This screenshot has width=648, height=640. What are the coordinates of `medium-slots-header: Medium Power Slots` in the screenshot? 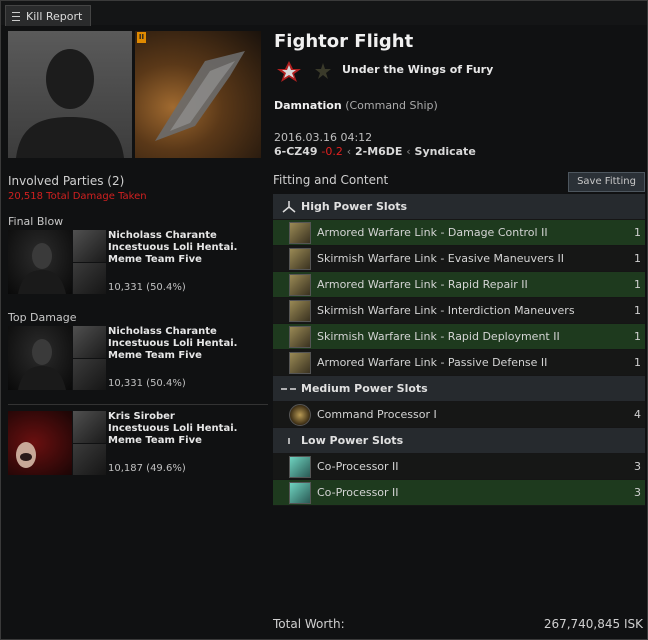 It's located at (459, 389).